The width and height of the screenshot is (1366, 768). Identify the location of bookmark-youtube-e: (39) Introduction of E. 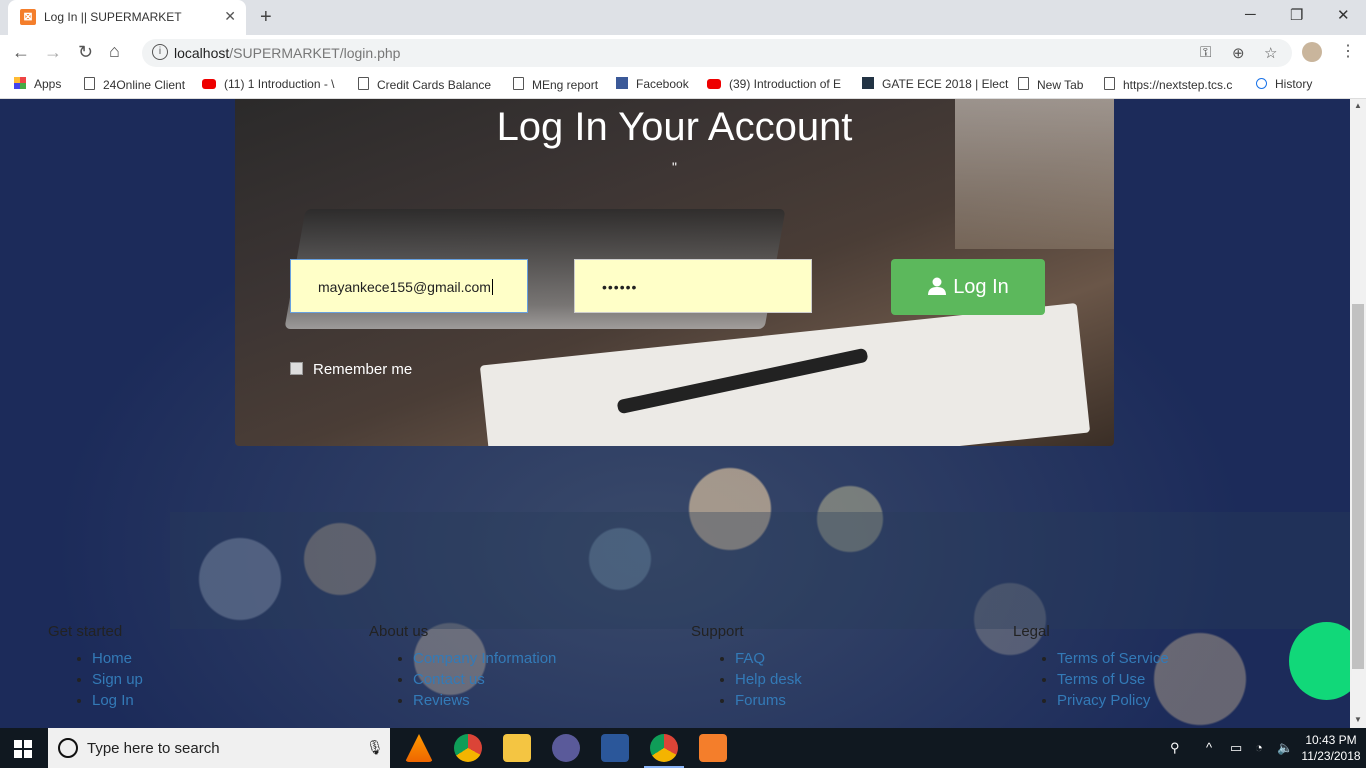
(774, 84).